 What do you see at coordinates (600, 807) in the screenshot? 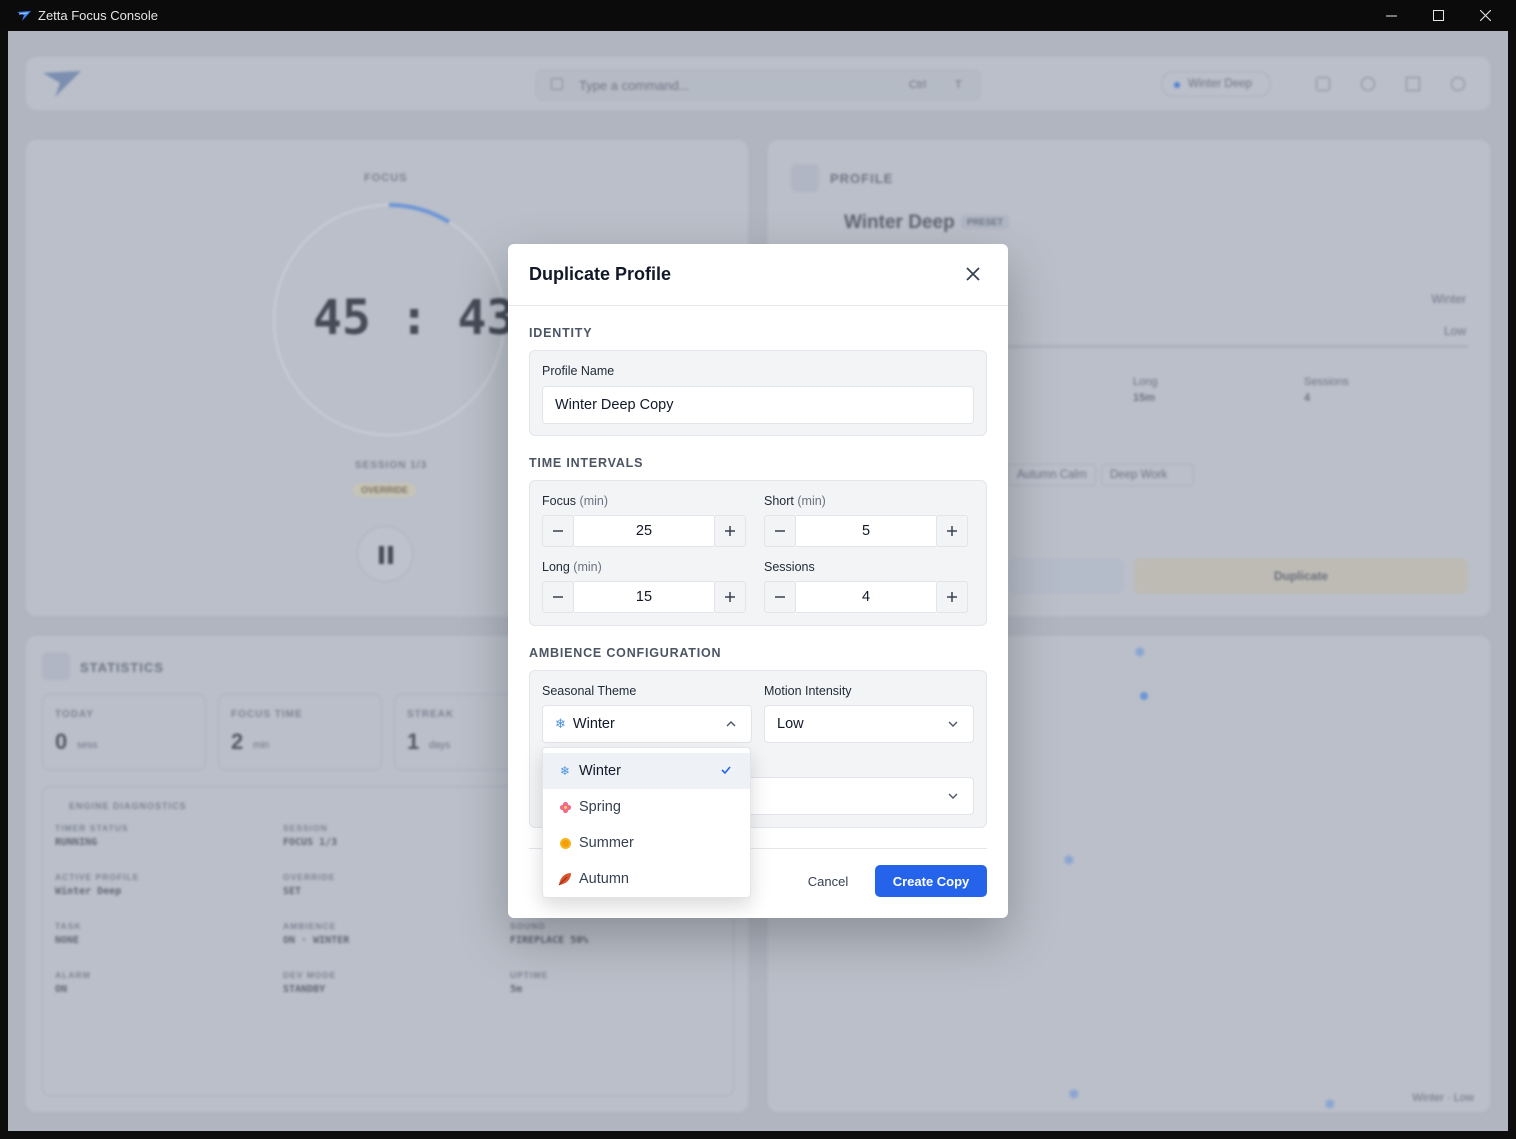
I see `option-label: Spring` at bounding box center [600, 807].